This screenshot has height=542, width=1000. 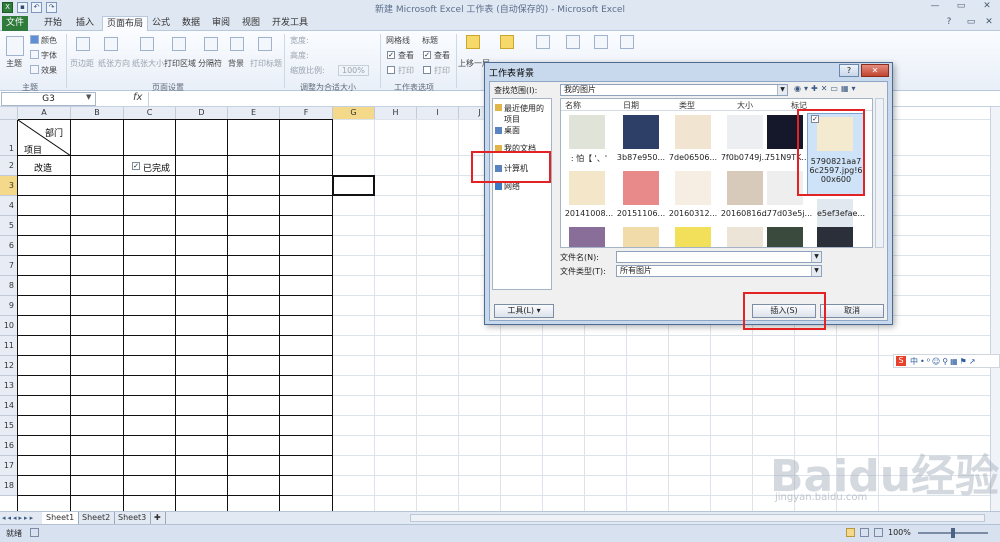 I want to click on ribbon-close-icon: ✕, so click(x=988, y=23).